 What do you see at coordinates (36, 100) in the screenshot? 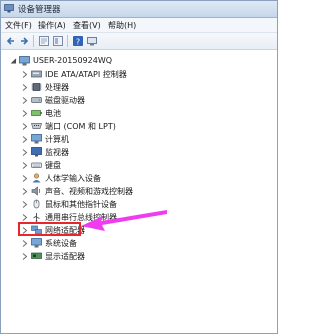
I see `disk-drive-icon` at bounding box center [36, 100].